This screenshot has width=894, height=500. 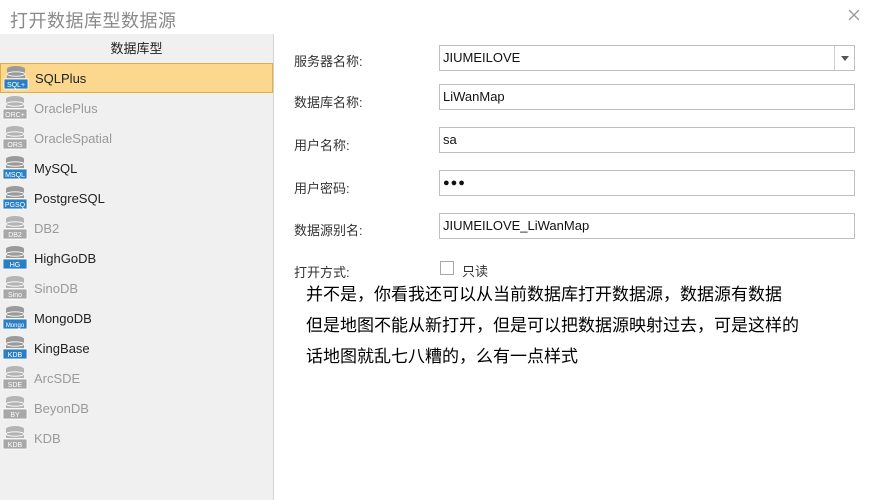 I want to click on mysql-database-icon: MSQL, so click(x=15, y=168).